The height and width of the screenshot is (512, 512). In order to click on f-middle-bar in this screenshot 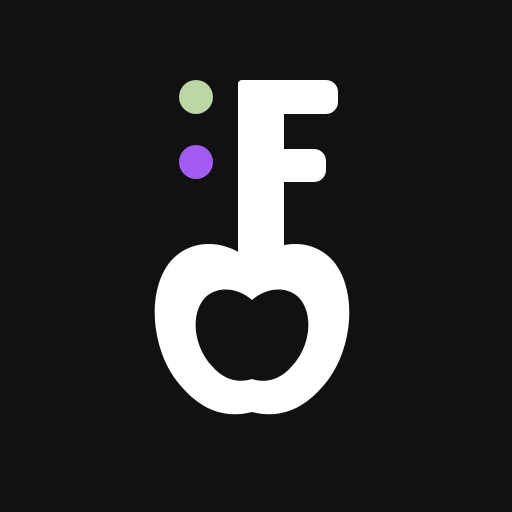, I will do `click(282, 165)`.